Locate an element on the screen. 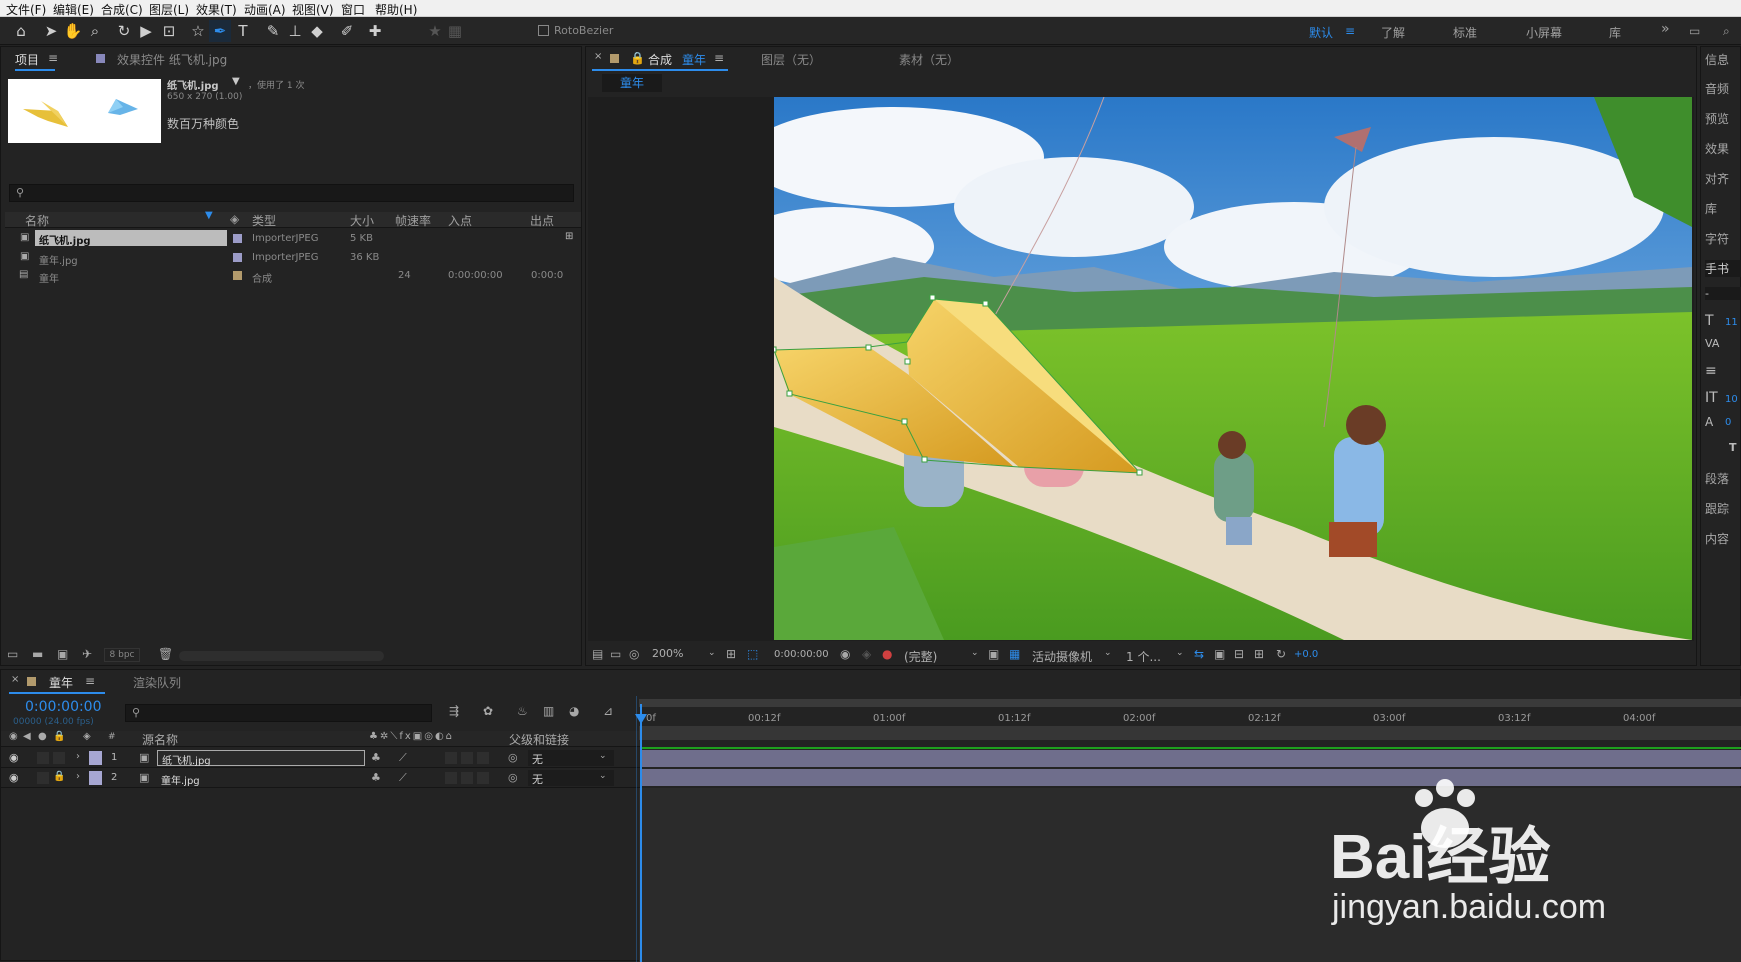 The width and height of the screenshot is (1741, 962). label-swatch is located at coordinates (95, 758).